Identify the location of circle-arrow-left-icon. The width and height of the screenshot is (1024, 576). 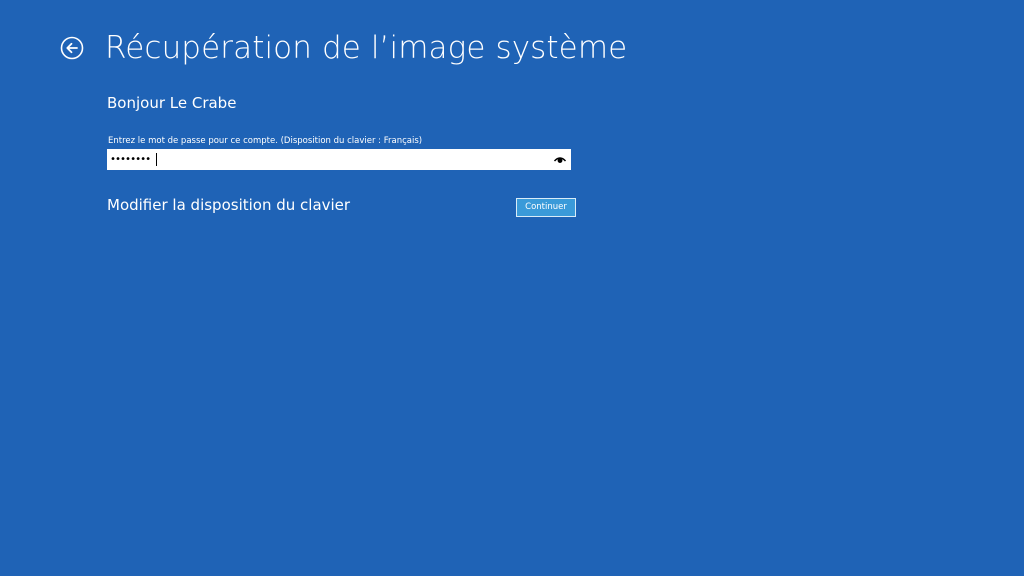
(72, 48).